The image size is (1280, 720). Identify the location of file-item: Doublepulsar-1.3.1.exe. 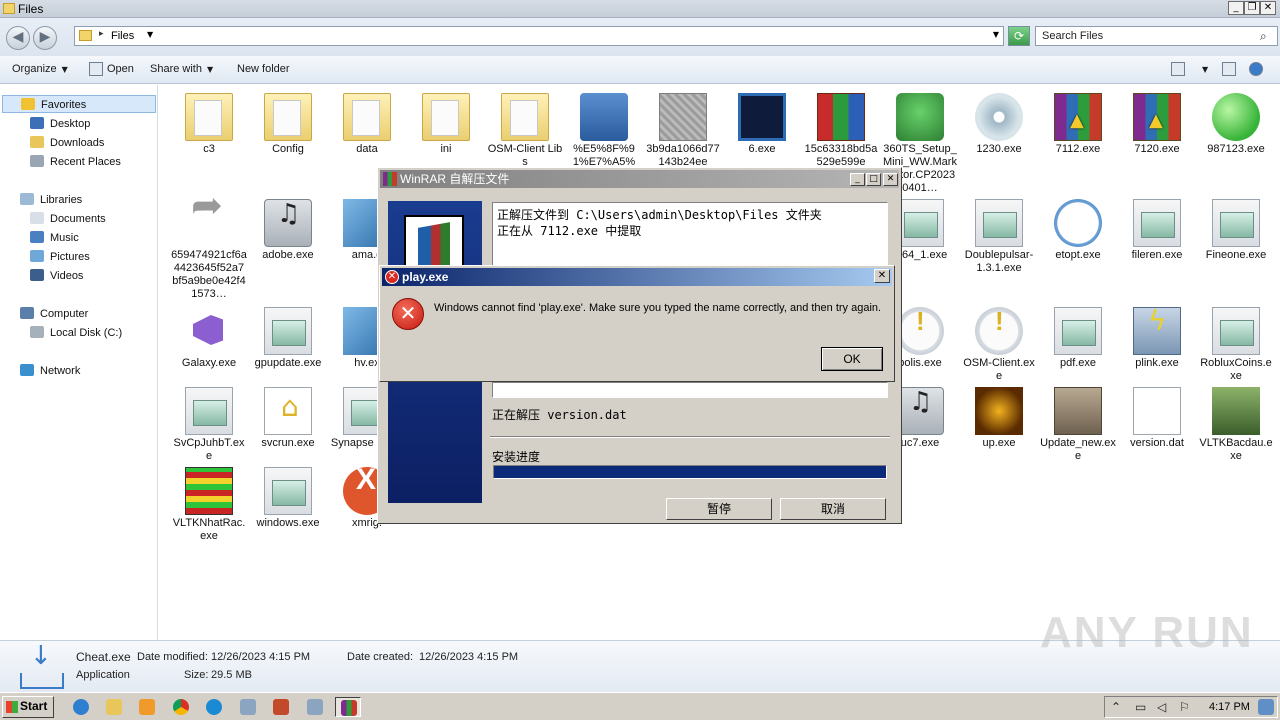
(999, 237).